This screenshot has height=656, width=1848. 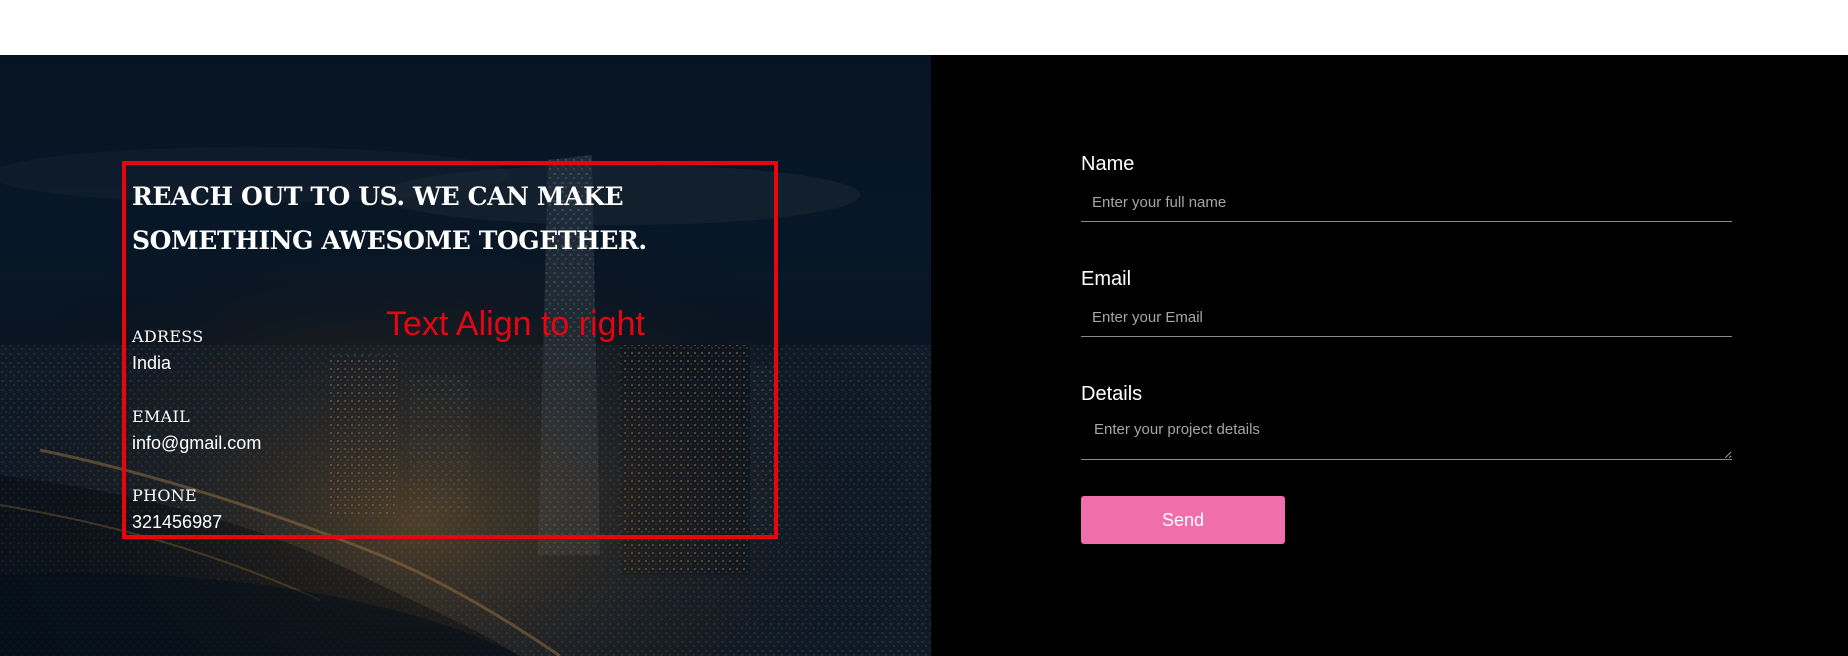 I want to click on name-input, so click(x=1406, y=203).